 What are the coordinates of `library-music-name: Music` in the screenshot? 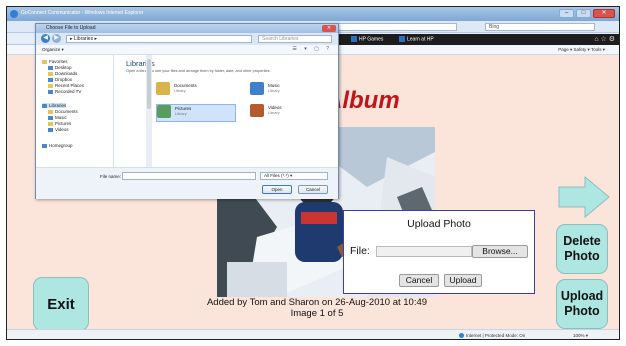 It's located at (274, 85).